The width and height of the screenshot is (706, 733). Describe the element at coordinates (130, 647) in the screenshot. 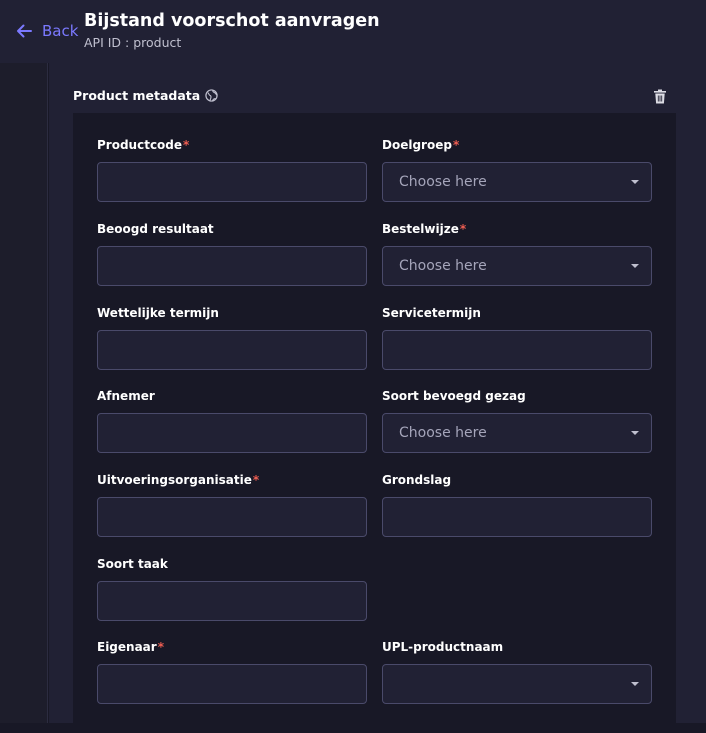

I see `eigenaar-label: Eigenaar*` at that location.